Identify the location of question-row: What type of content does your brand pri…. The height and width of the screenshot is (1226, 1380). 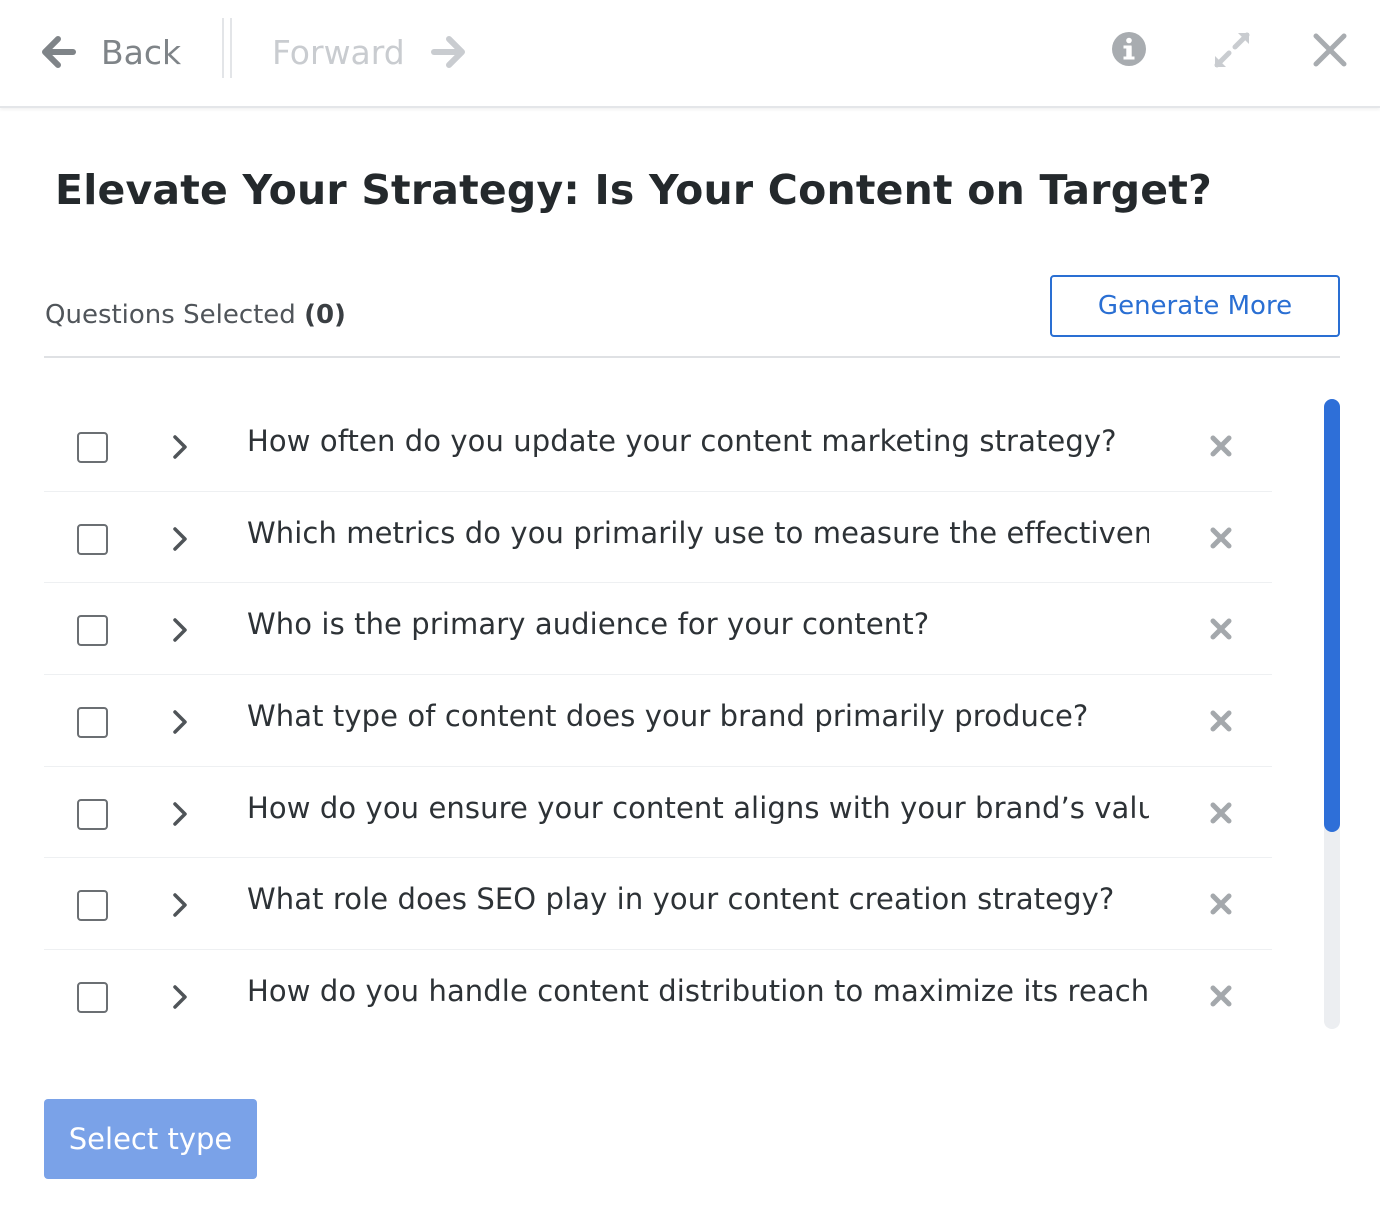
(658, 721).